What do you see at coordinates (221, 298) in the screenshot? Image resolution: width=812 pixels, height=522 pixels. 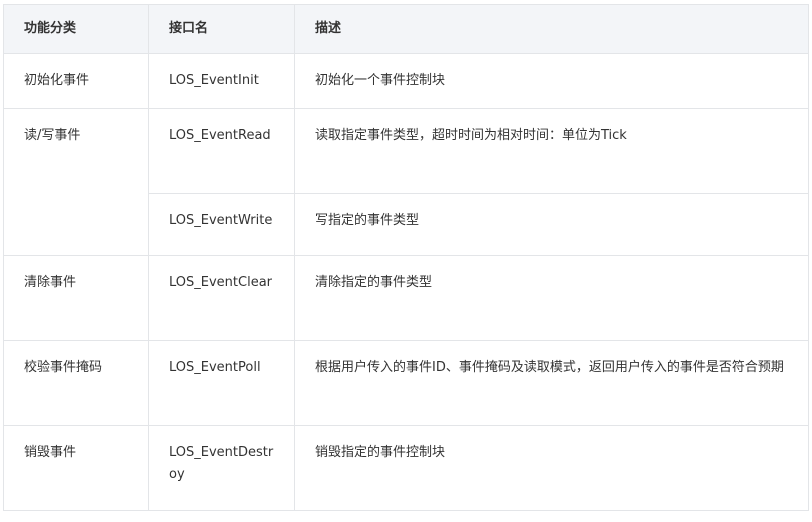 I see `api-name-cell: LOS_EventClear` at bounding box center [221, 298].